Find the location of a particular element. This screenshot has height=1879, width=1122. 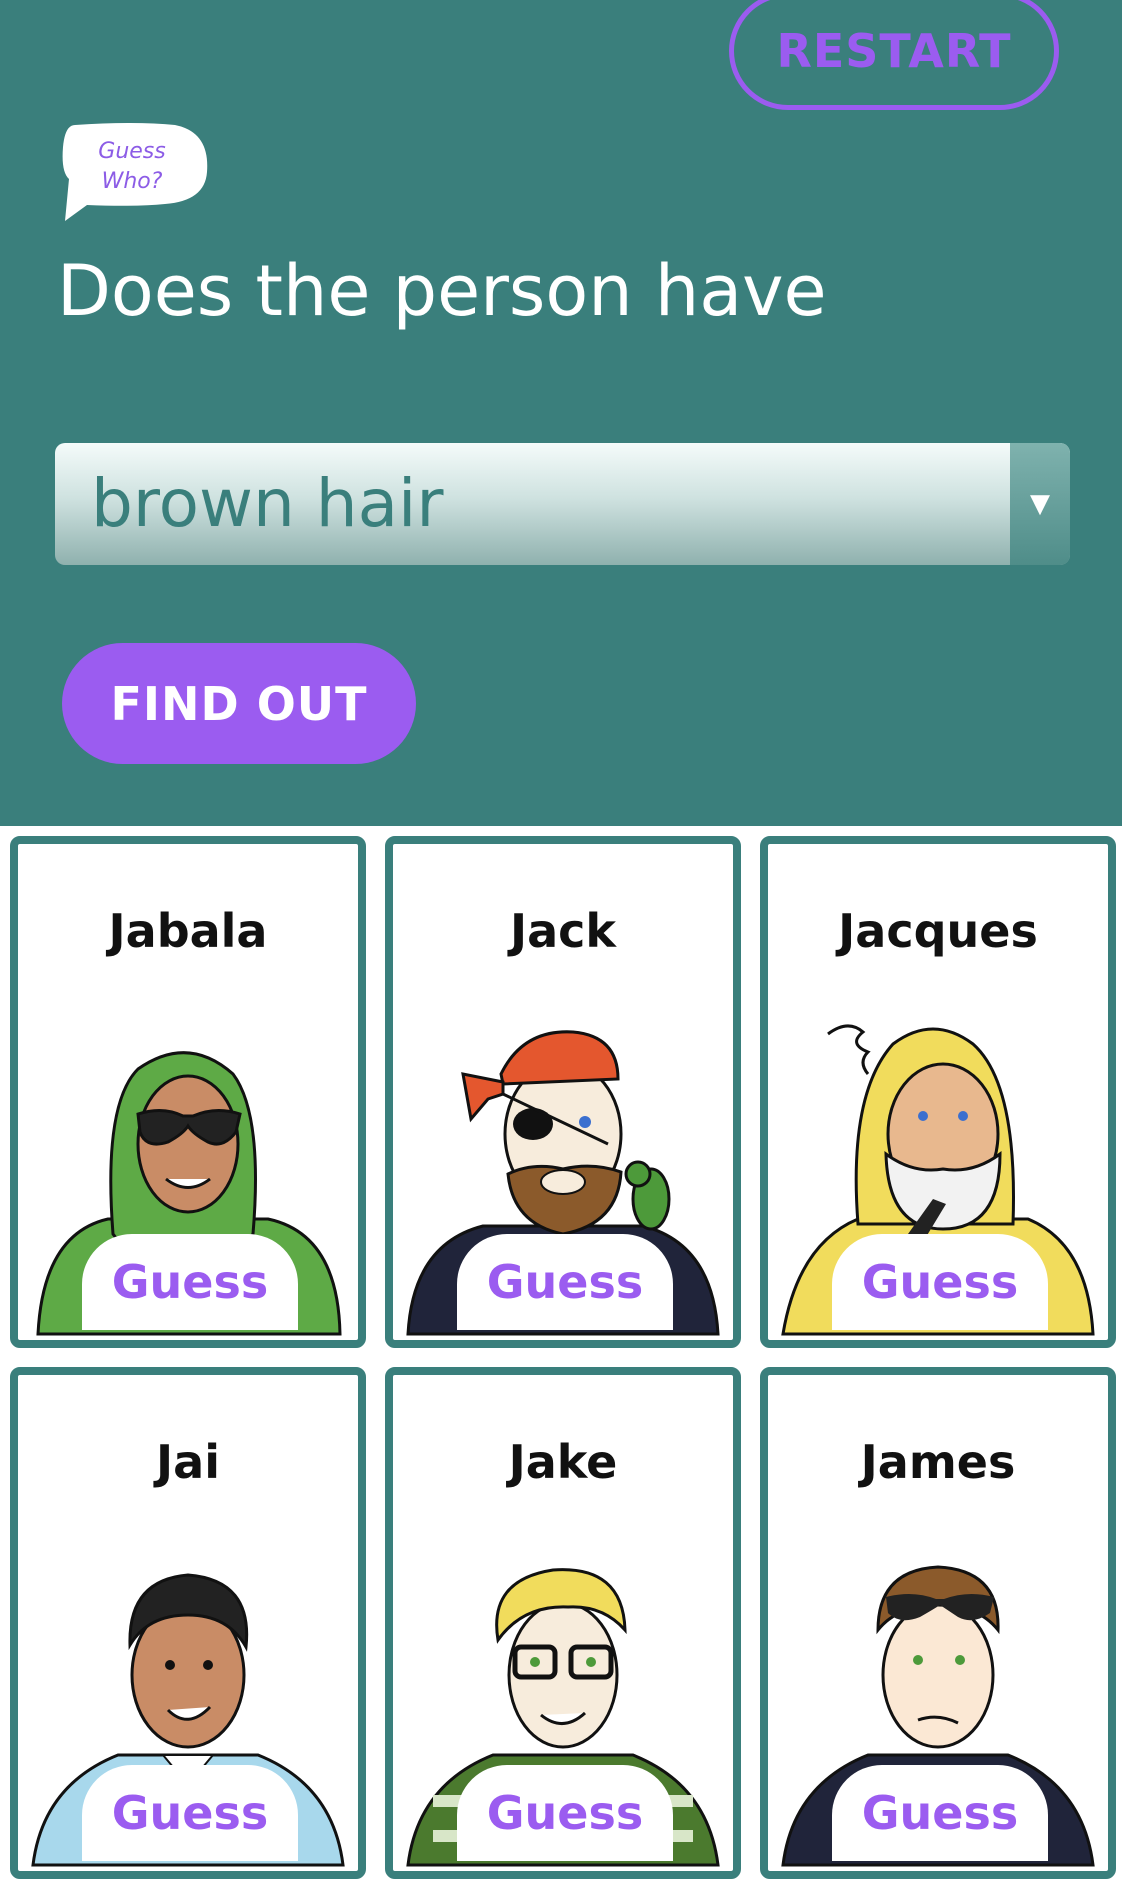

character-name: James is located at coordinates (938, 1462).